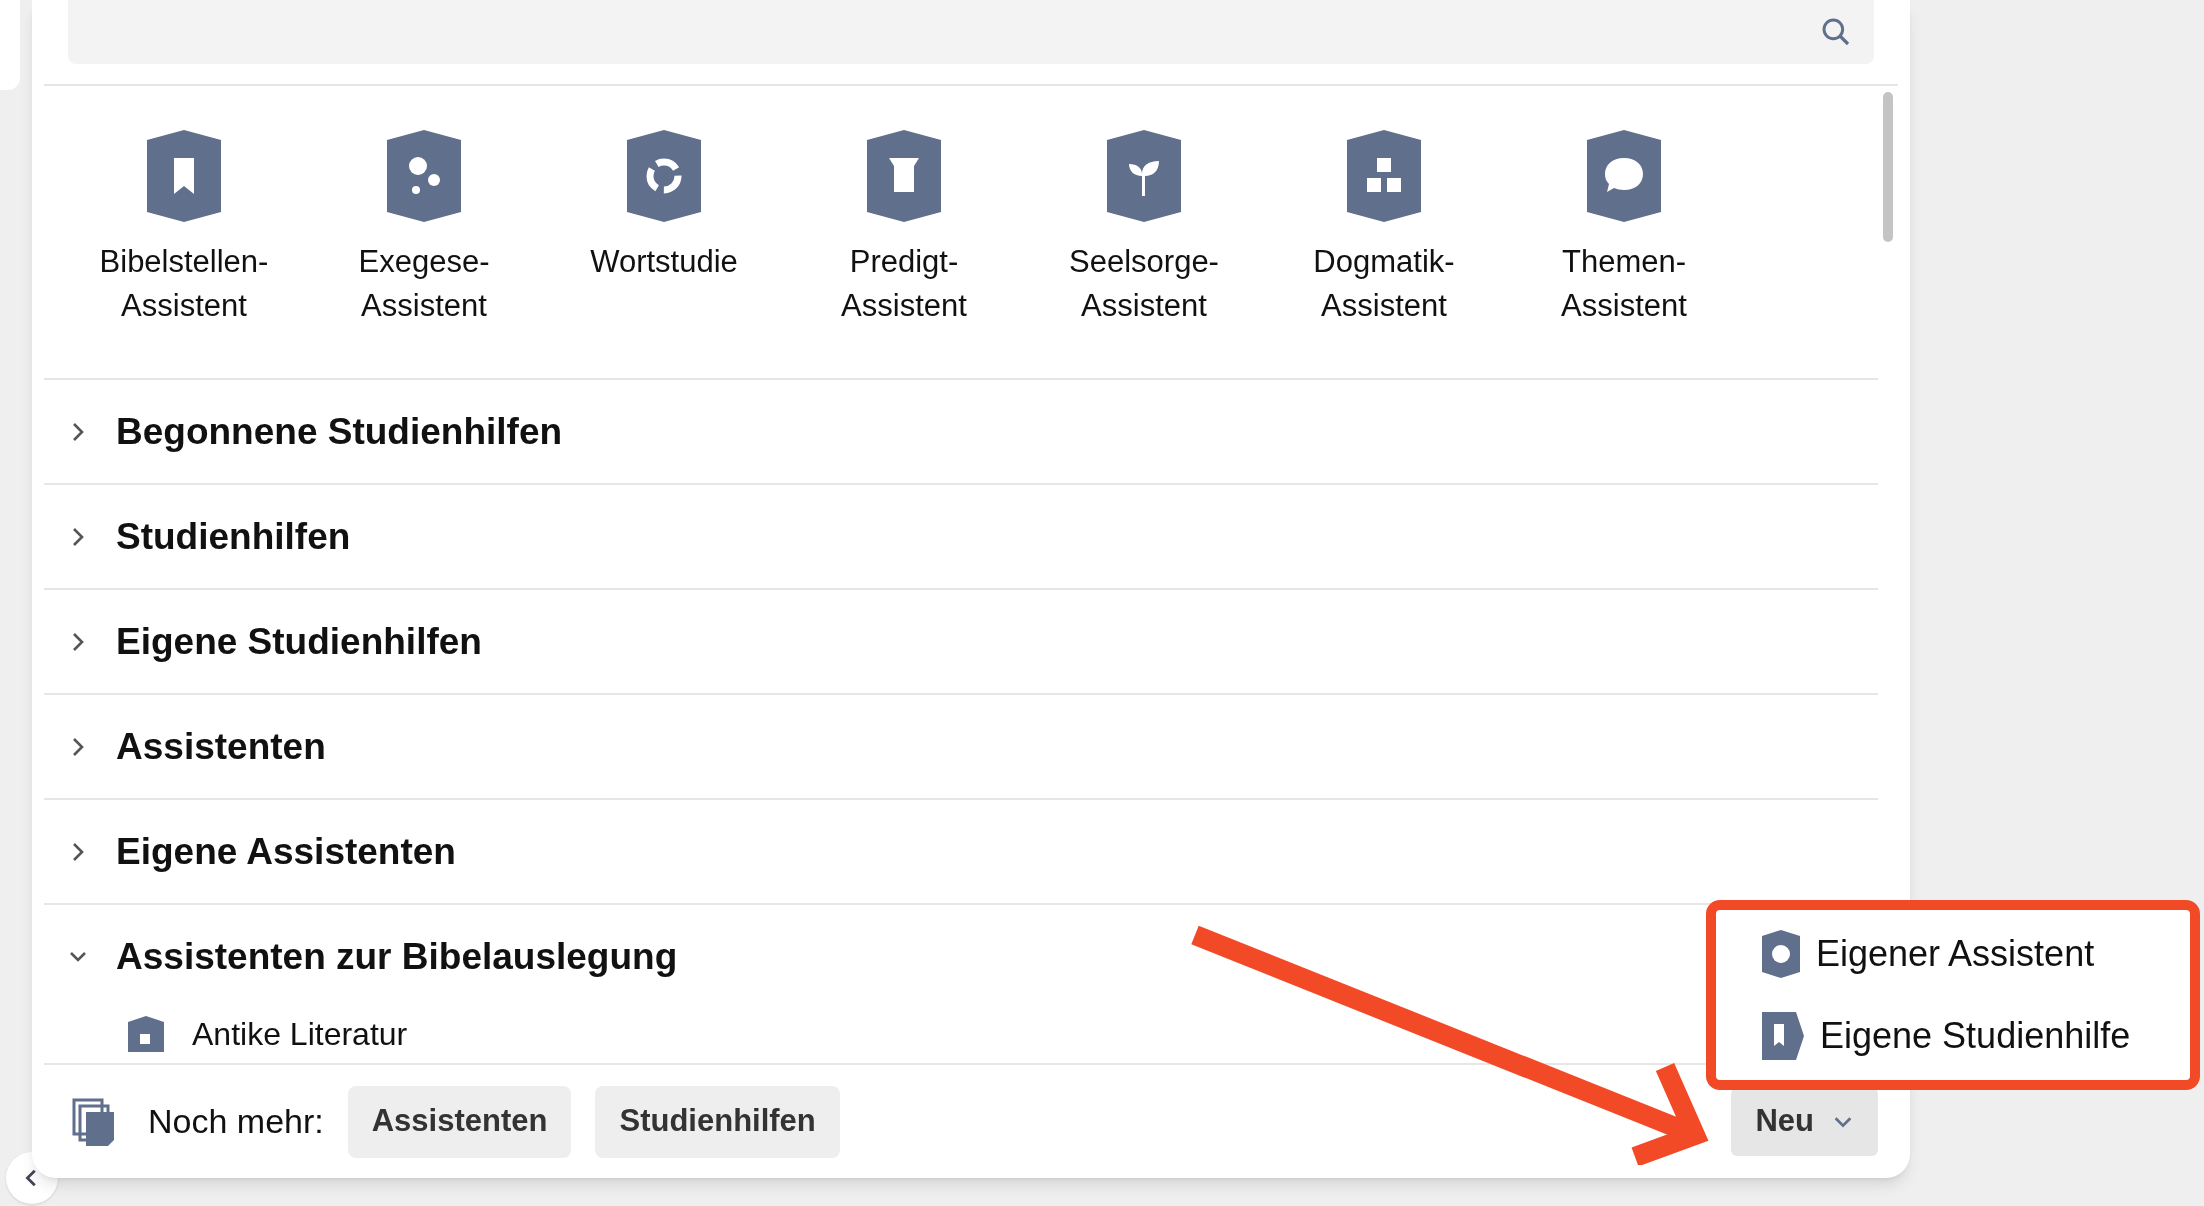 Image resolution: width=2204 pixels, height=1206 pixels. What do you see at coordinates (221, 746) in the screenshot?
I see `section-title: Assistenten` at bounding box center [221, 746].